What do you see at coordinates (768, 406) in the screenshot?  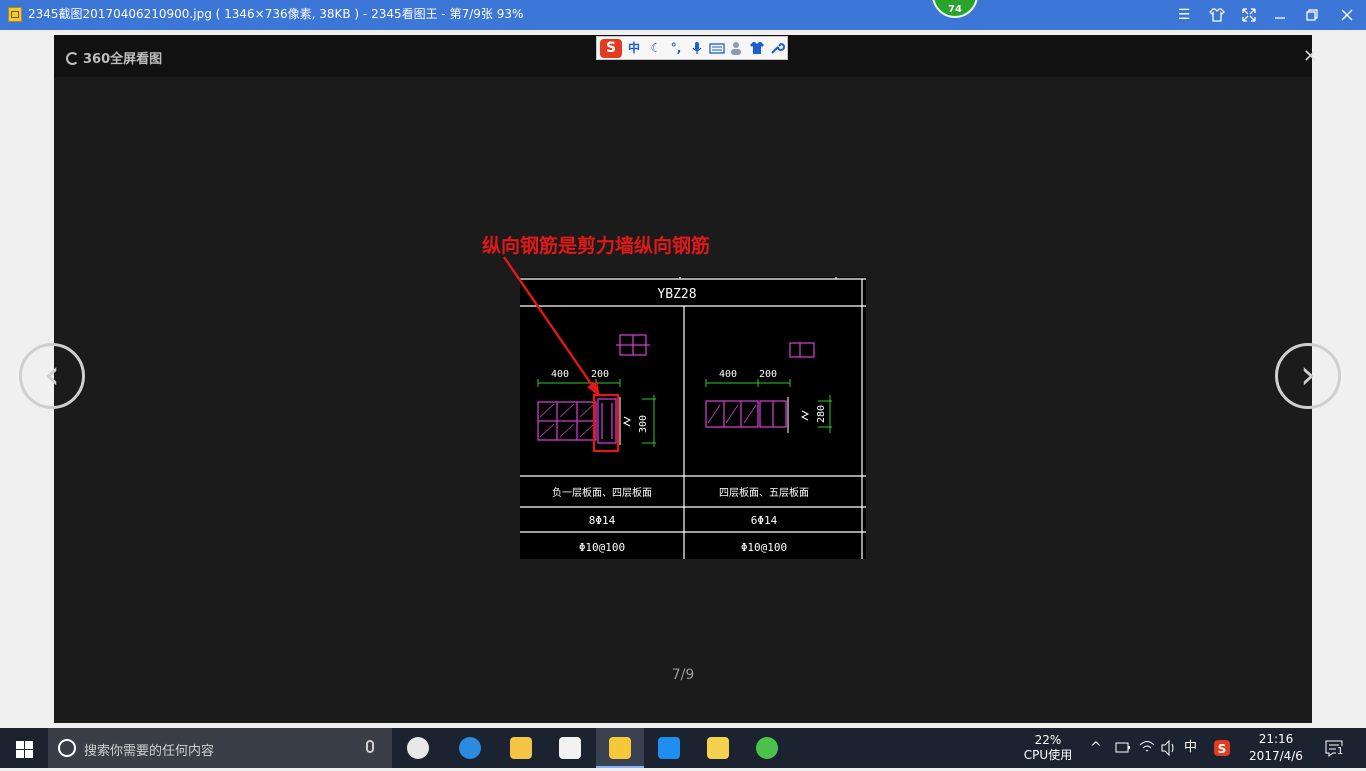 I see `right-dimensions` at bounding box center [768, 406].